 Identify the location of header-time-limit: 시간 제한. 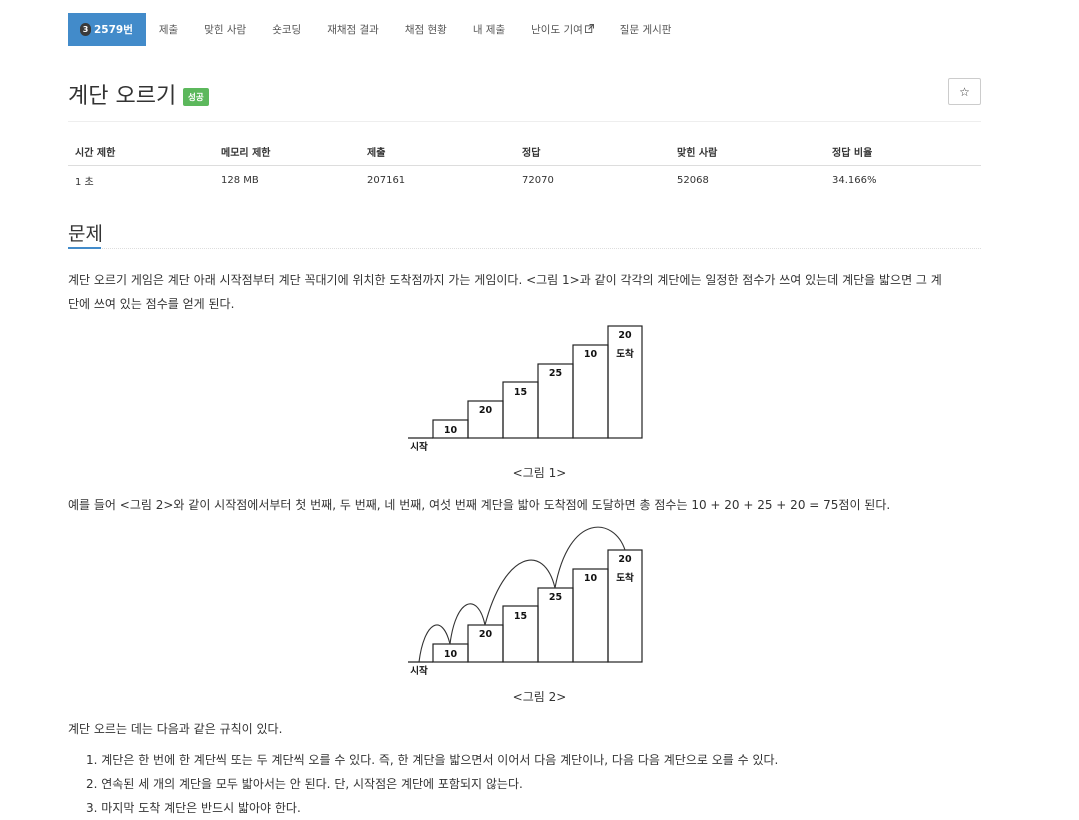
(141, 152).